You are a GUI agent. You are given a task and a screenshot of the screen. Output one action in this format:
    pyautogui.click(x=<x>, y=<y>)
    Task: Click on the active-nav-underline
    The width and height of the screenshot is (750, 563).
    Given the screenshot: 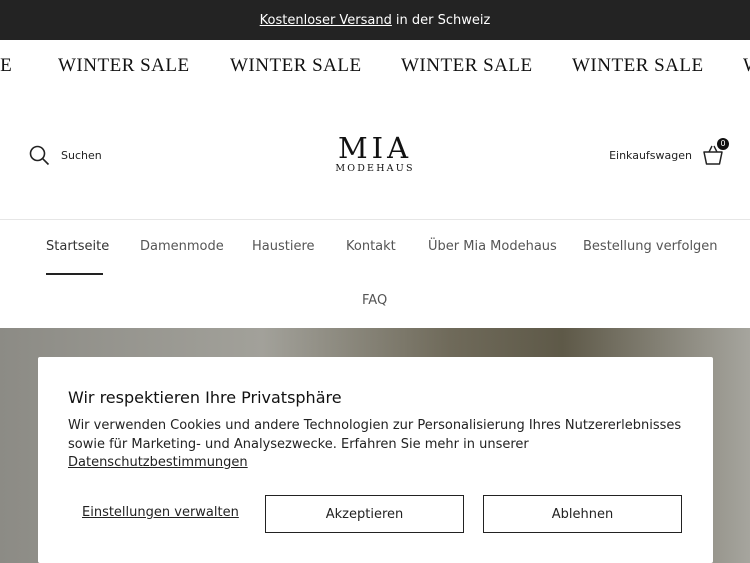 What is the action you would take?
    pyautogui.click(x=74, y=274)
    